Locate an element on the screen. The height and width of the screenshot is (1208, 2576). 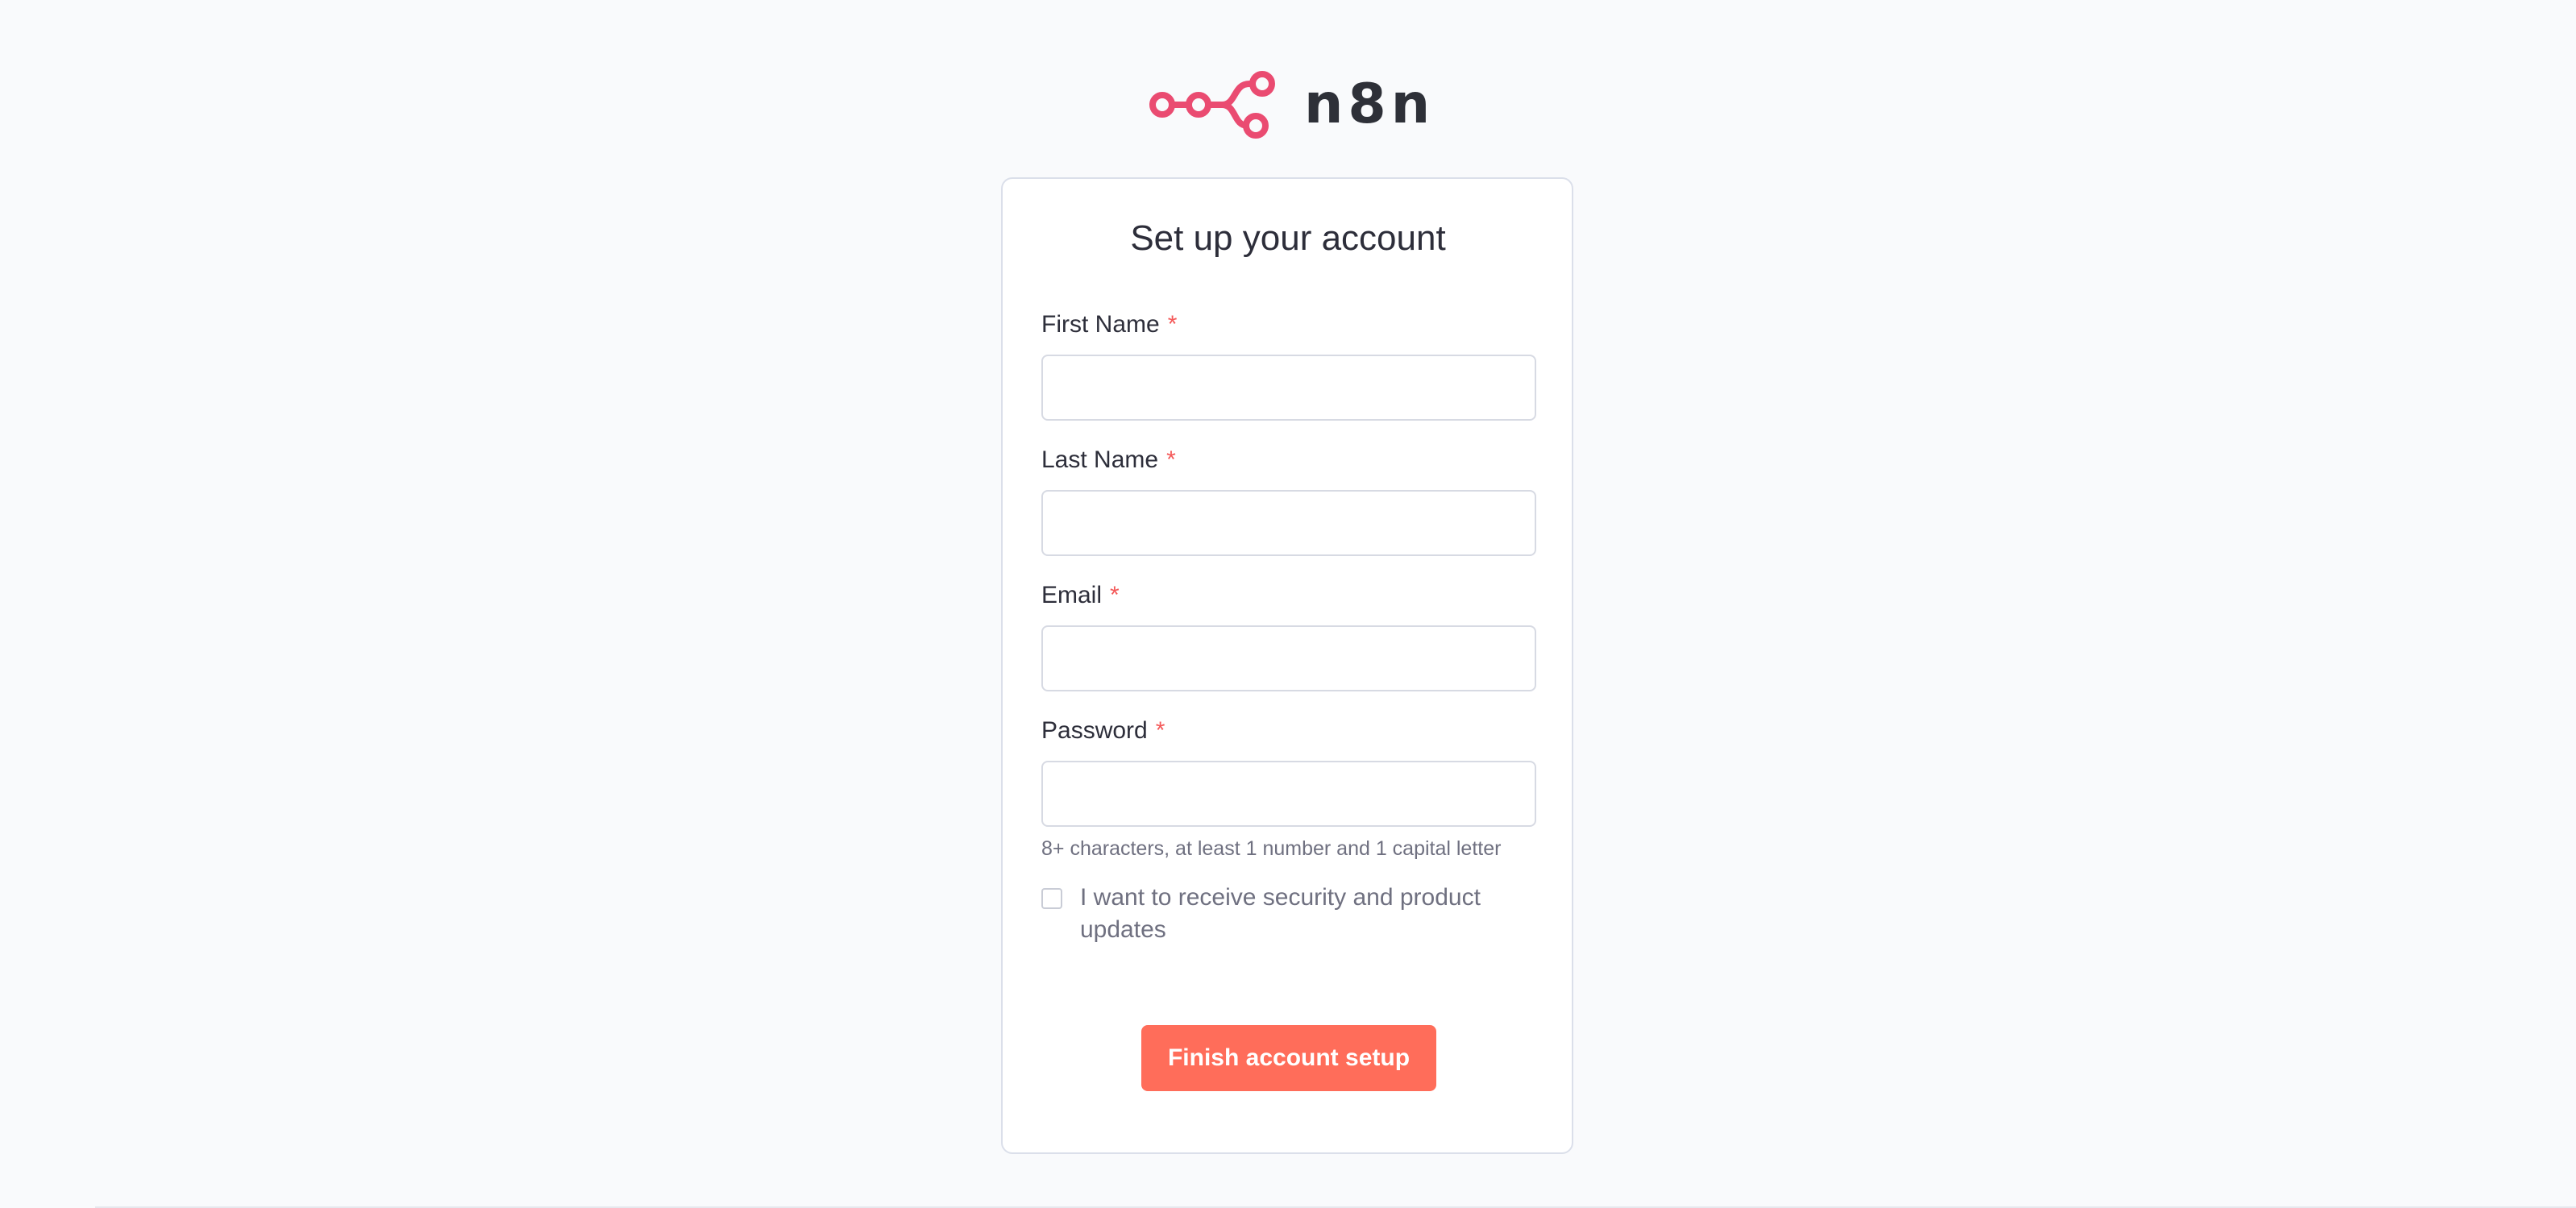
first-name-input is located at coordinates (1288, 388).